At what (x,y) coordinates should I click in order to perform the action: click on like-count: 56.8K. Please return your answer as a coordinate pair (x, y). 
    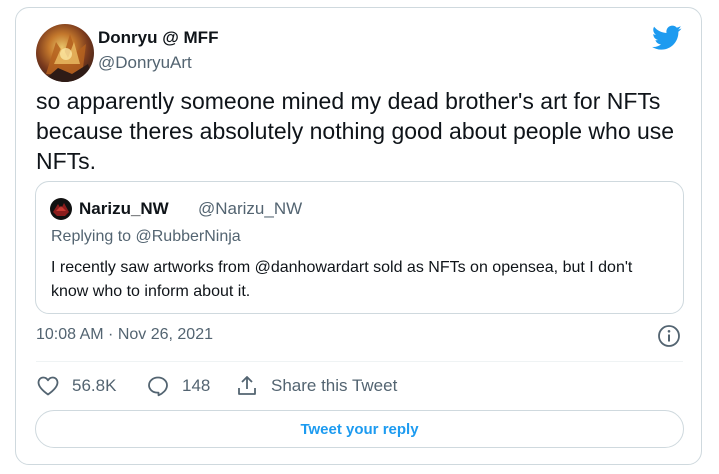
    Looking at the image, I should click on (94, 385).